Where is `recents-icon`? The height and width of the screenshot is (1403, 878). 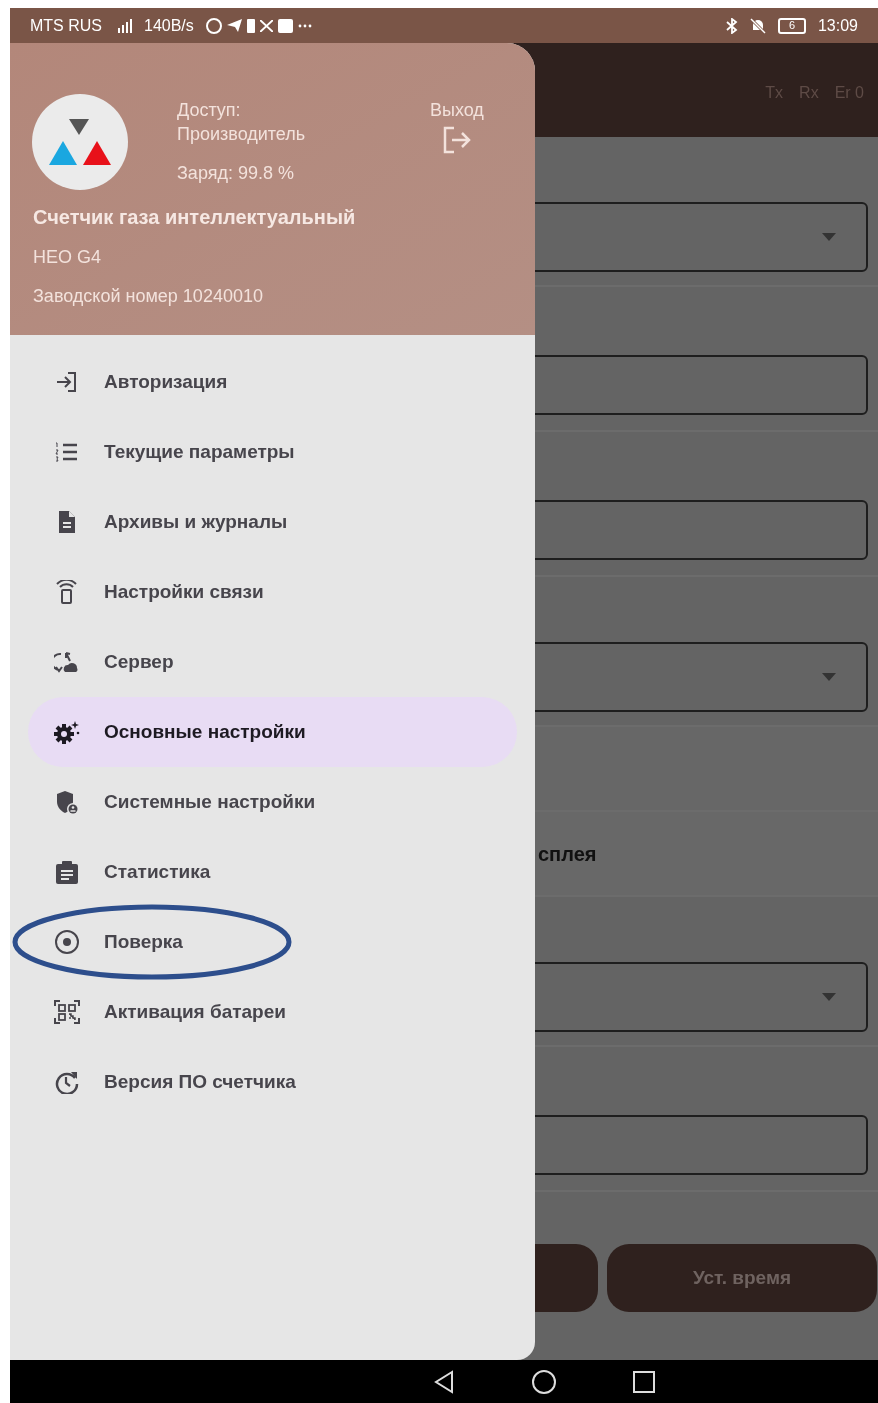
recents-icon is located at coordinates (644, 1381).